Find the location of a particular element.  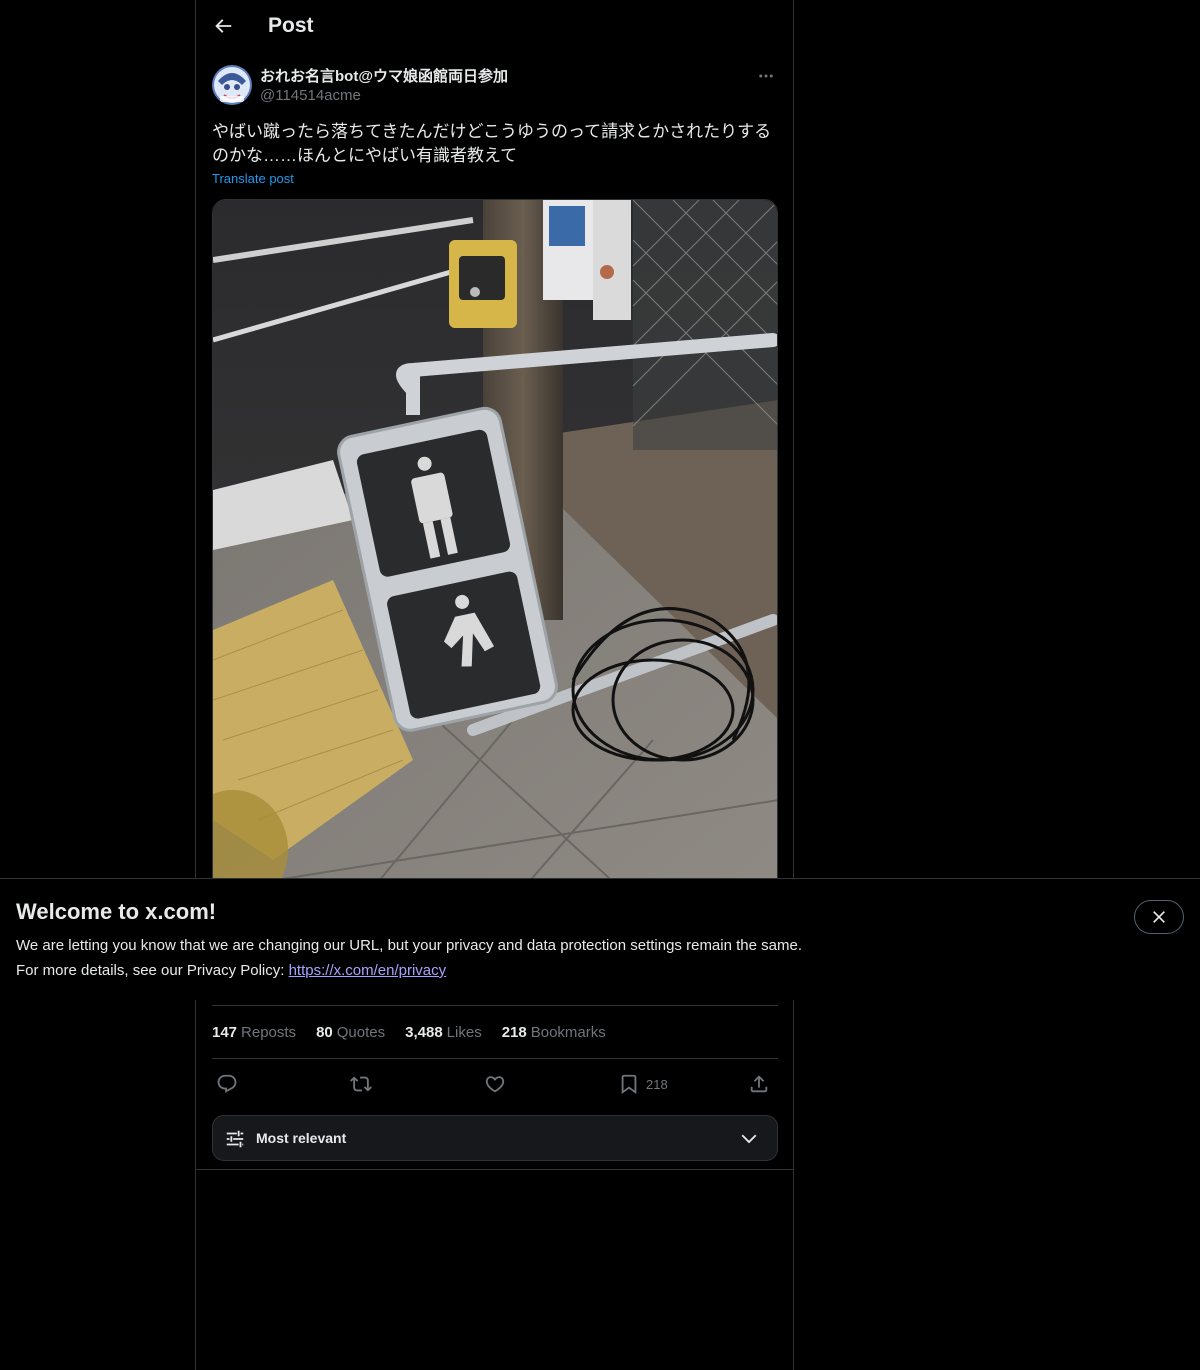

sort-replies-dropdown: Most relevant is located at coordinates (495, 1138).